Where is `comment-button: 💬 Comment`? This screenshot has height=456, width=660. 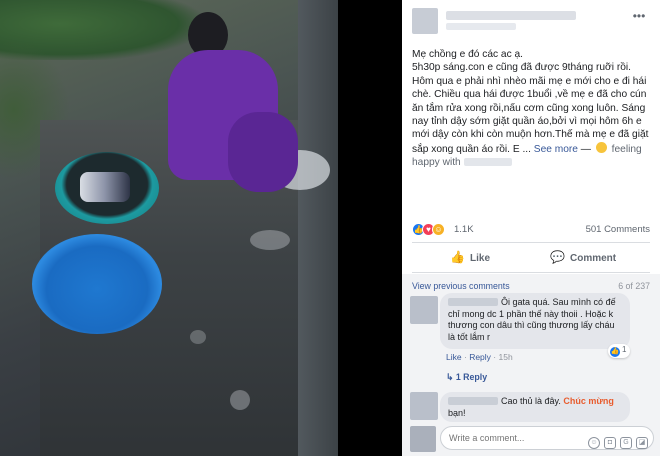
comment-button: 💬 Comment is located at coordinates (583, 258).